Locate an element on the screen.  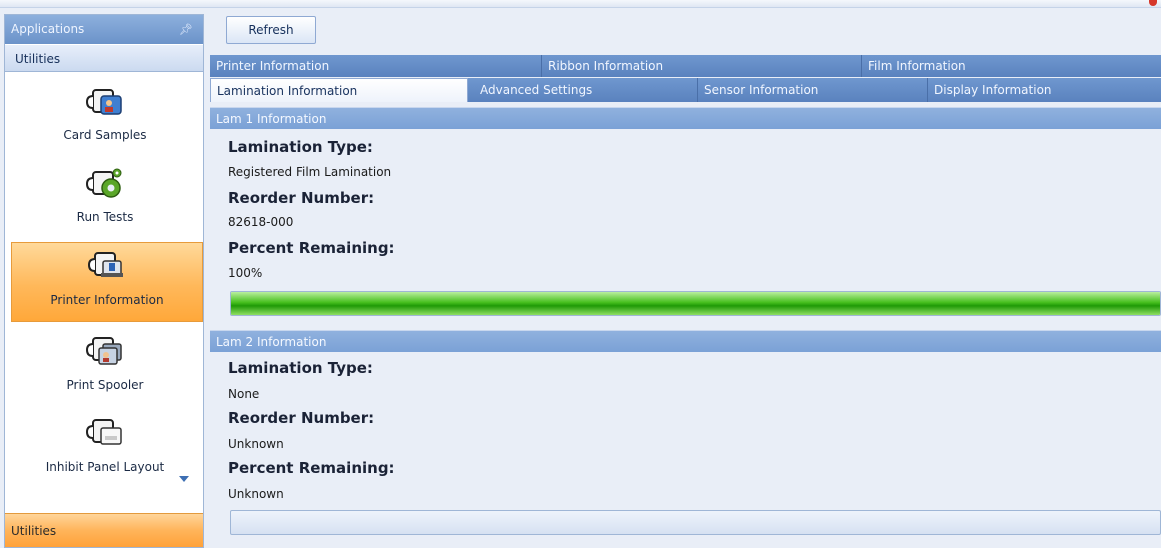
lam1-section-header: Lam 1 Information is located at coordinates (685, 118).